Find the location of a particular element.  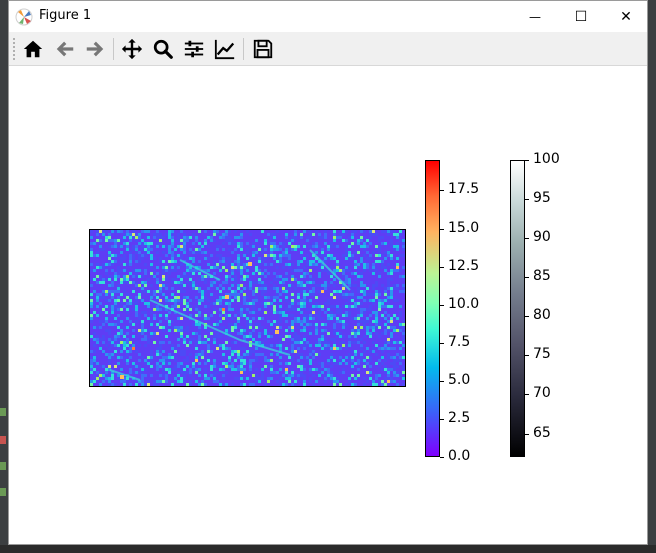

edit-axis-button is located at coordinates (225, 49).